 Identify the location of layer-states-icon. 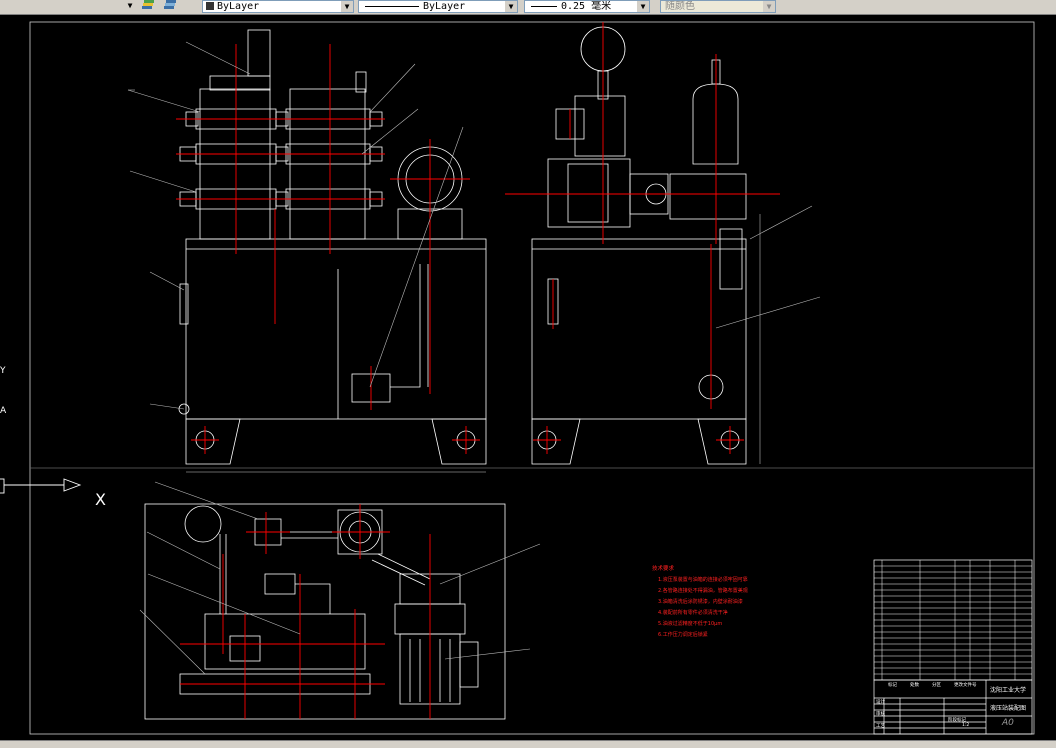
(148, 6).